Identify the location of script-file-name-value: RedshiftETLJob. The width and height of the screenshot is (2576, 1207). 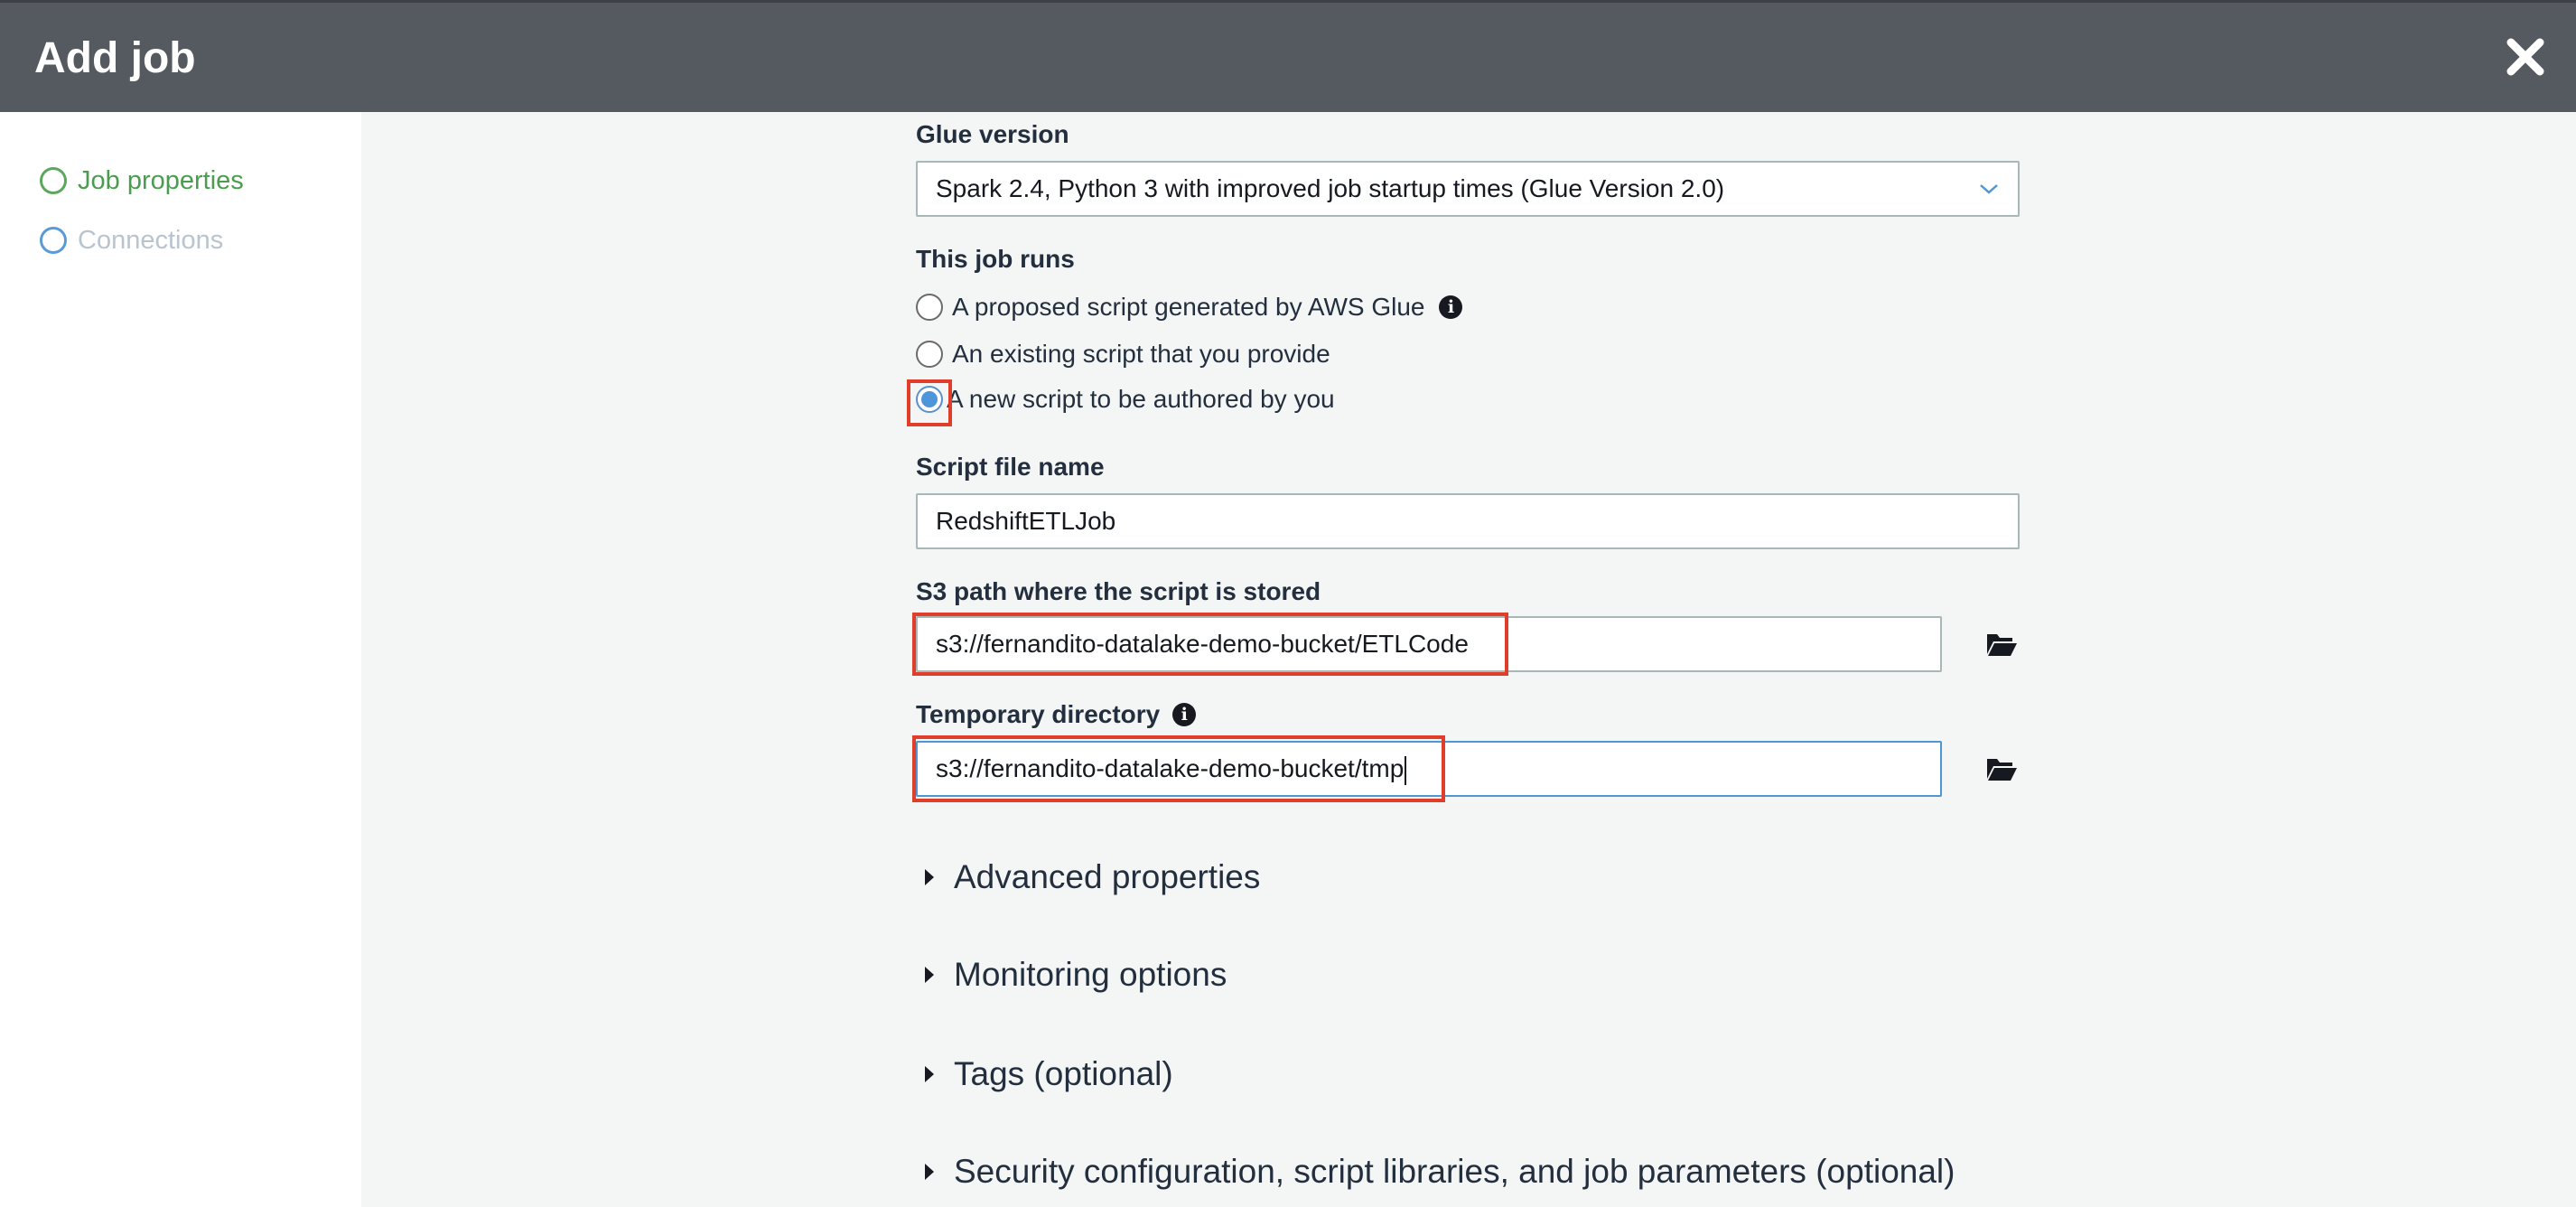
(1026, 521).